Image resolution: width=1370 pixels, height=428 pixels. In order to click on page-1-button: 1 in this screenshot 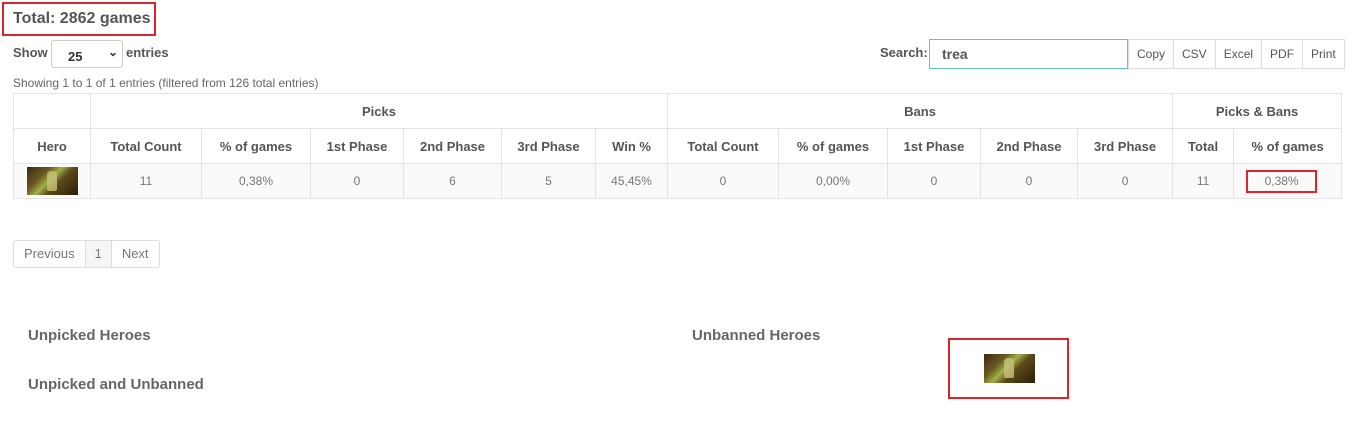, I will do `click(98, 254)`.